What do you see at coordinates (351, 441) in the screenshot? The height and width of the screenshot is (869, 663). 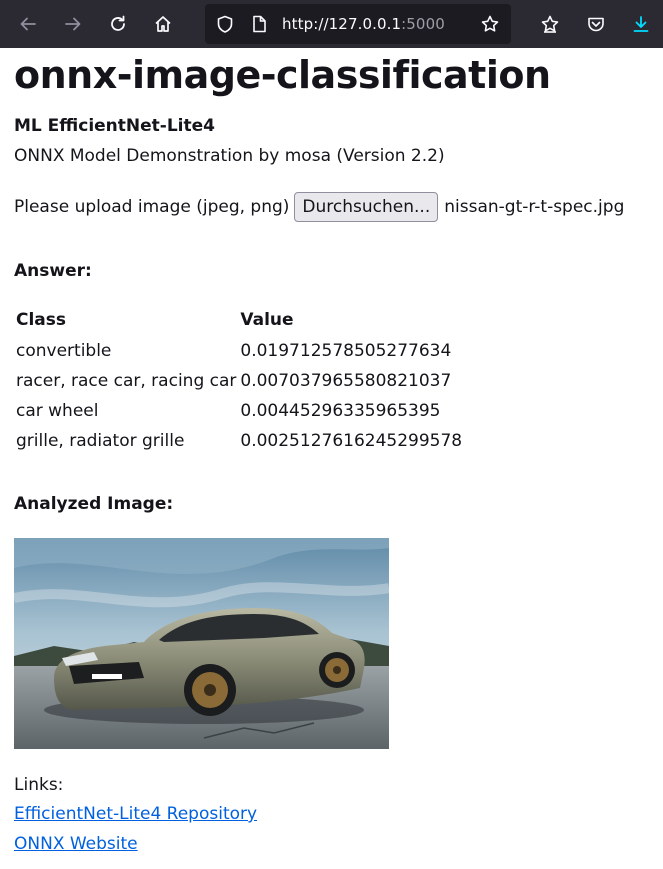 I see `value-cell: 0.0025127616245299578` at bounding box center [351, 441].